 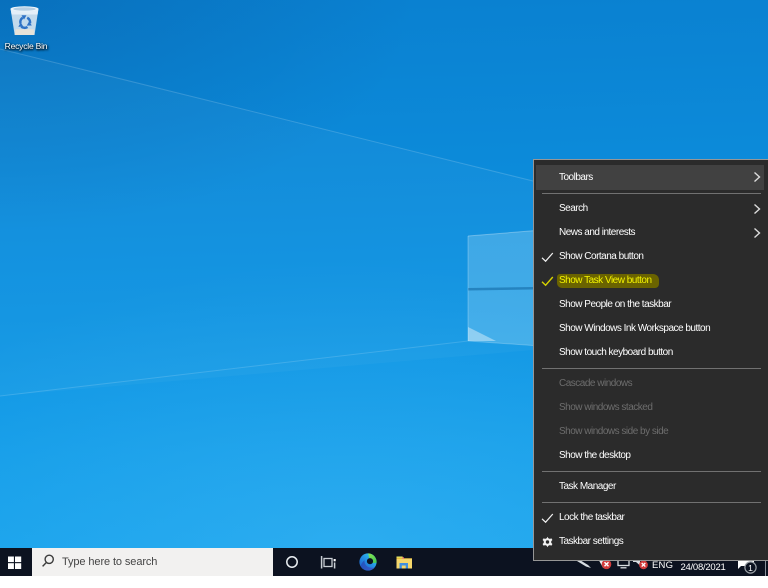 What do you see at coordinates (750, 568) in the screenshot?
I see `svg-text: 1` at bounding box center [750, 568].